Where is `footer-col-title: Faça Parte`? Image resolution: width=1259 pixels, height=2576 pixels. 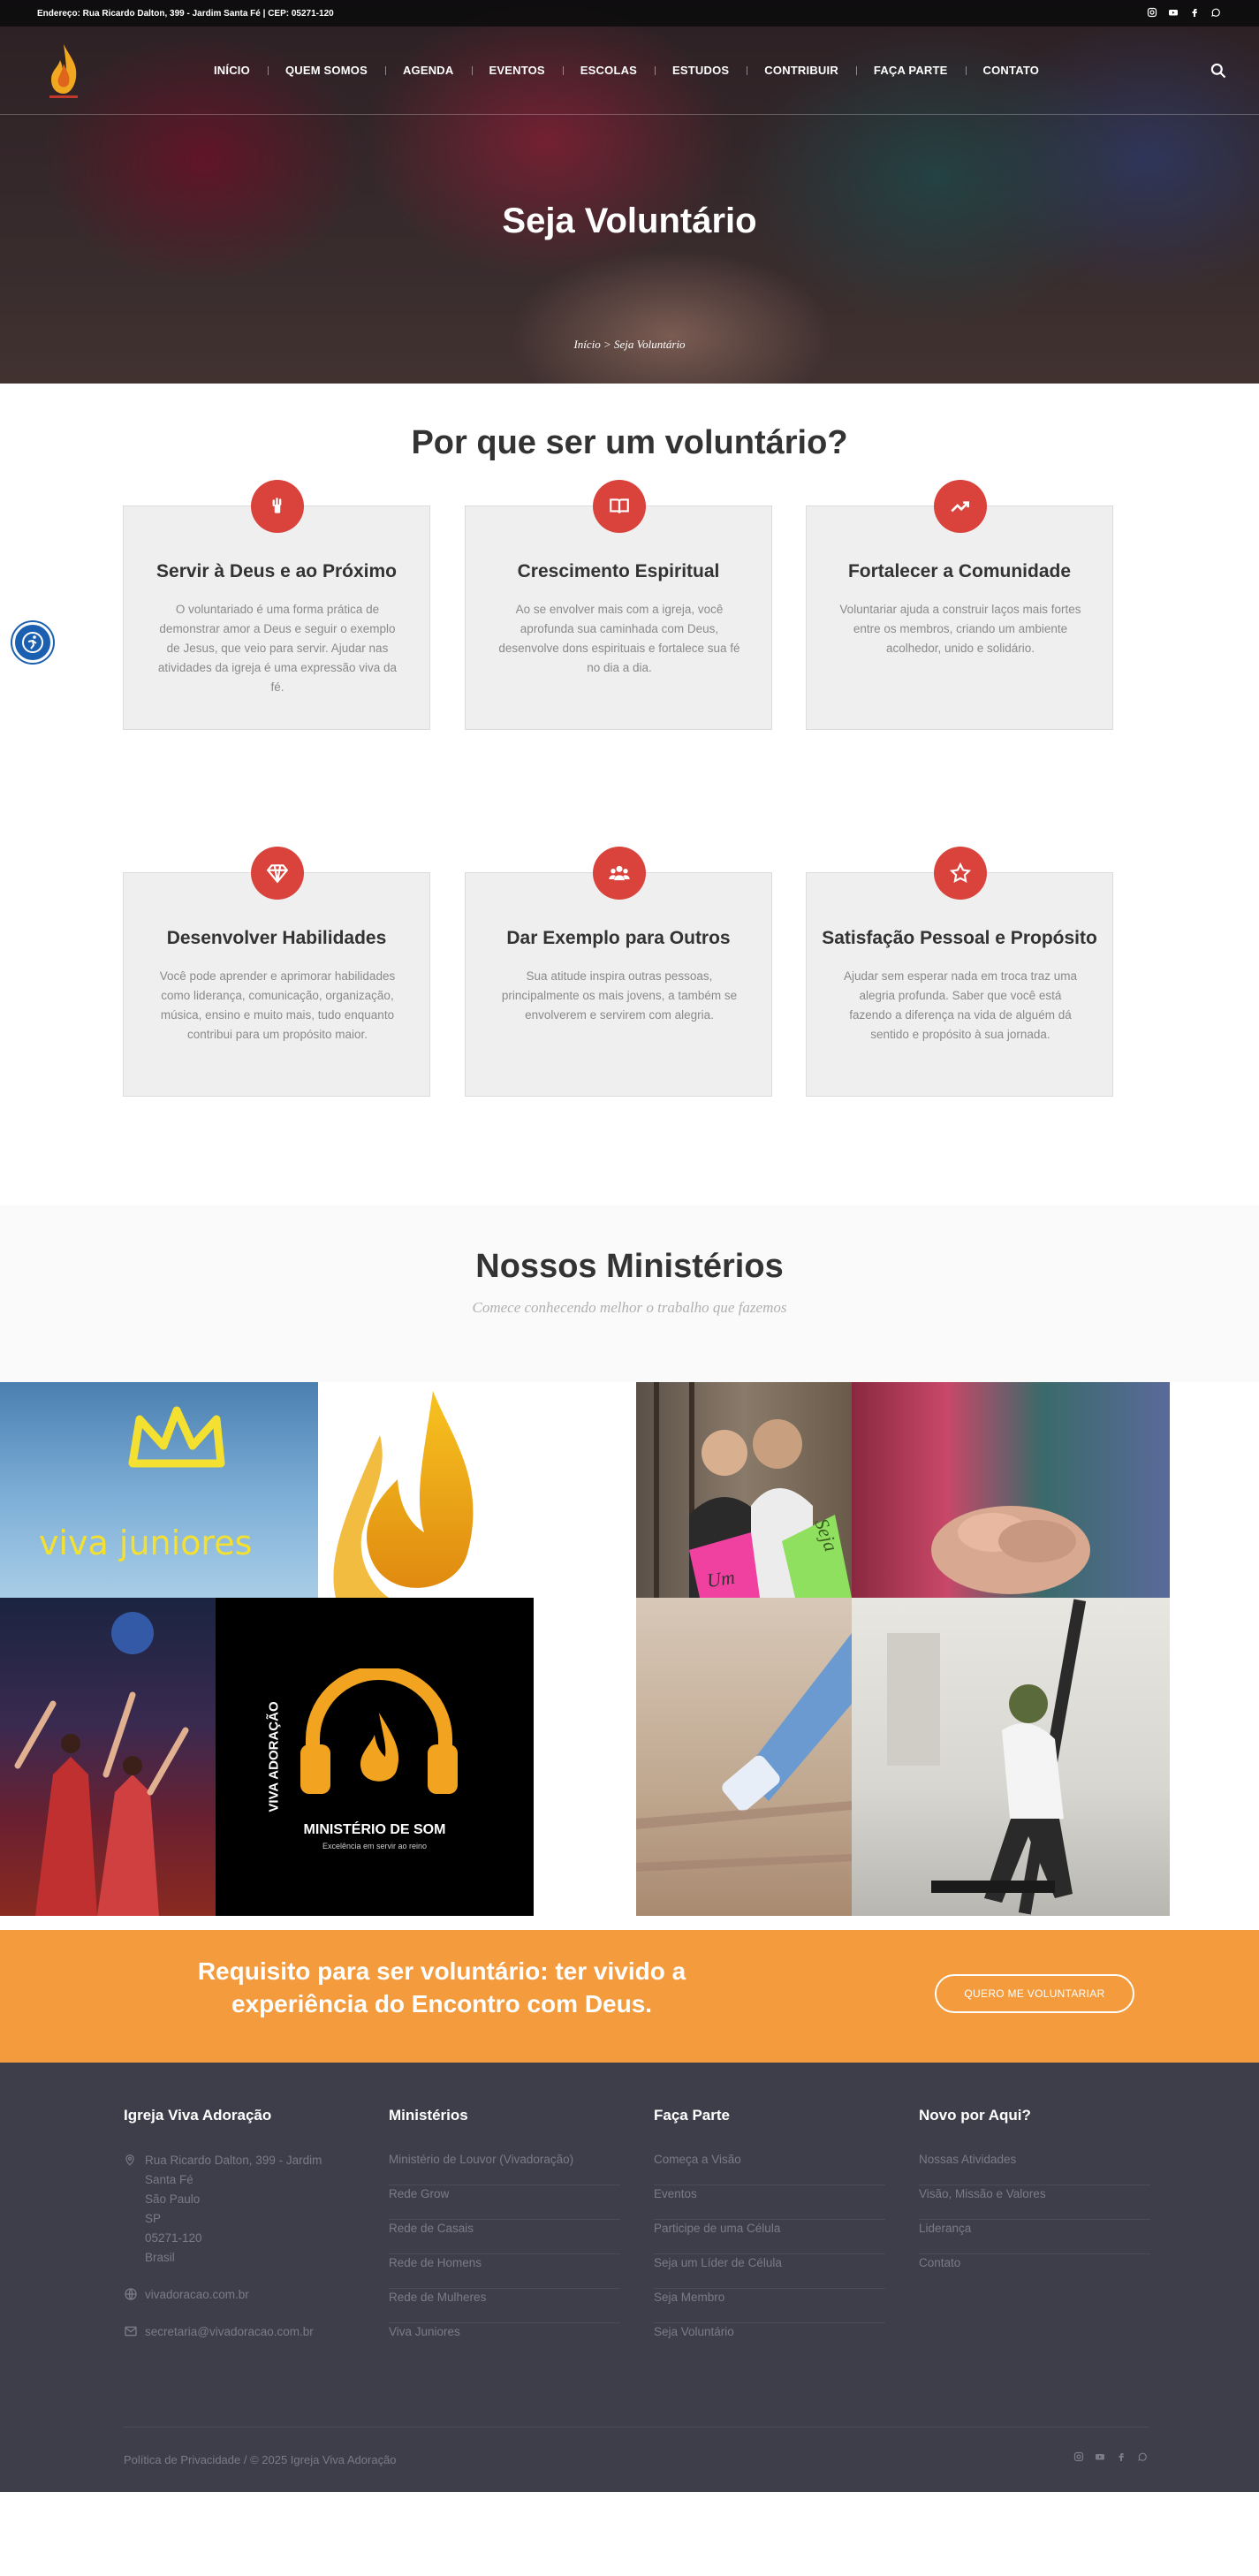
footer-col-title: Faça Parte is located at coordinates (692, 2115).